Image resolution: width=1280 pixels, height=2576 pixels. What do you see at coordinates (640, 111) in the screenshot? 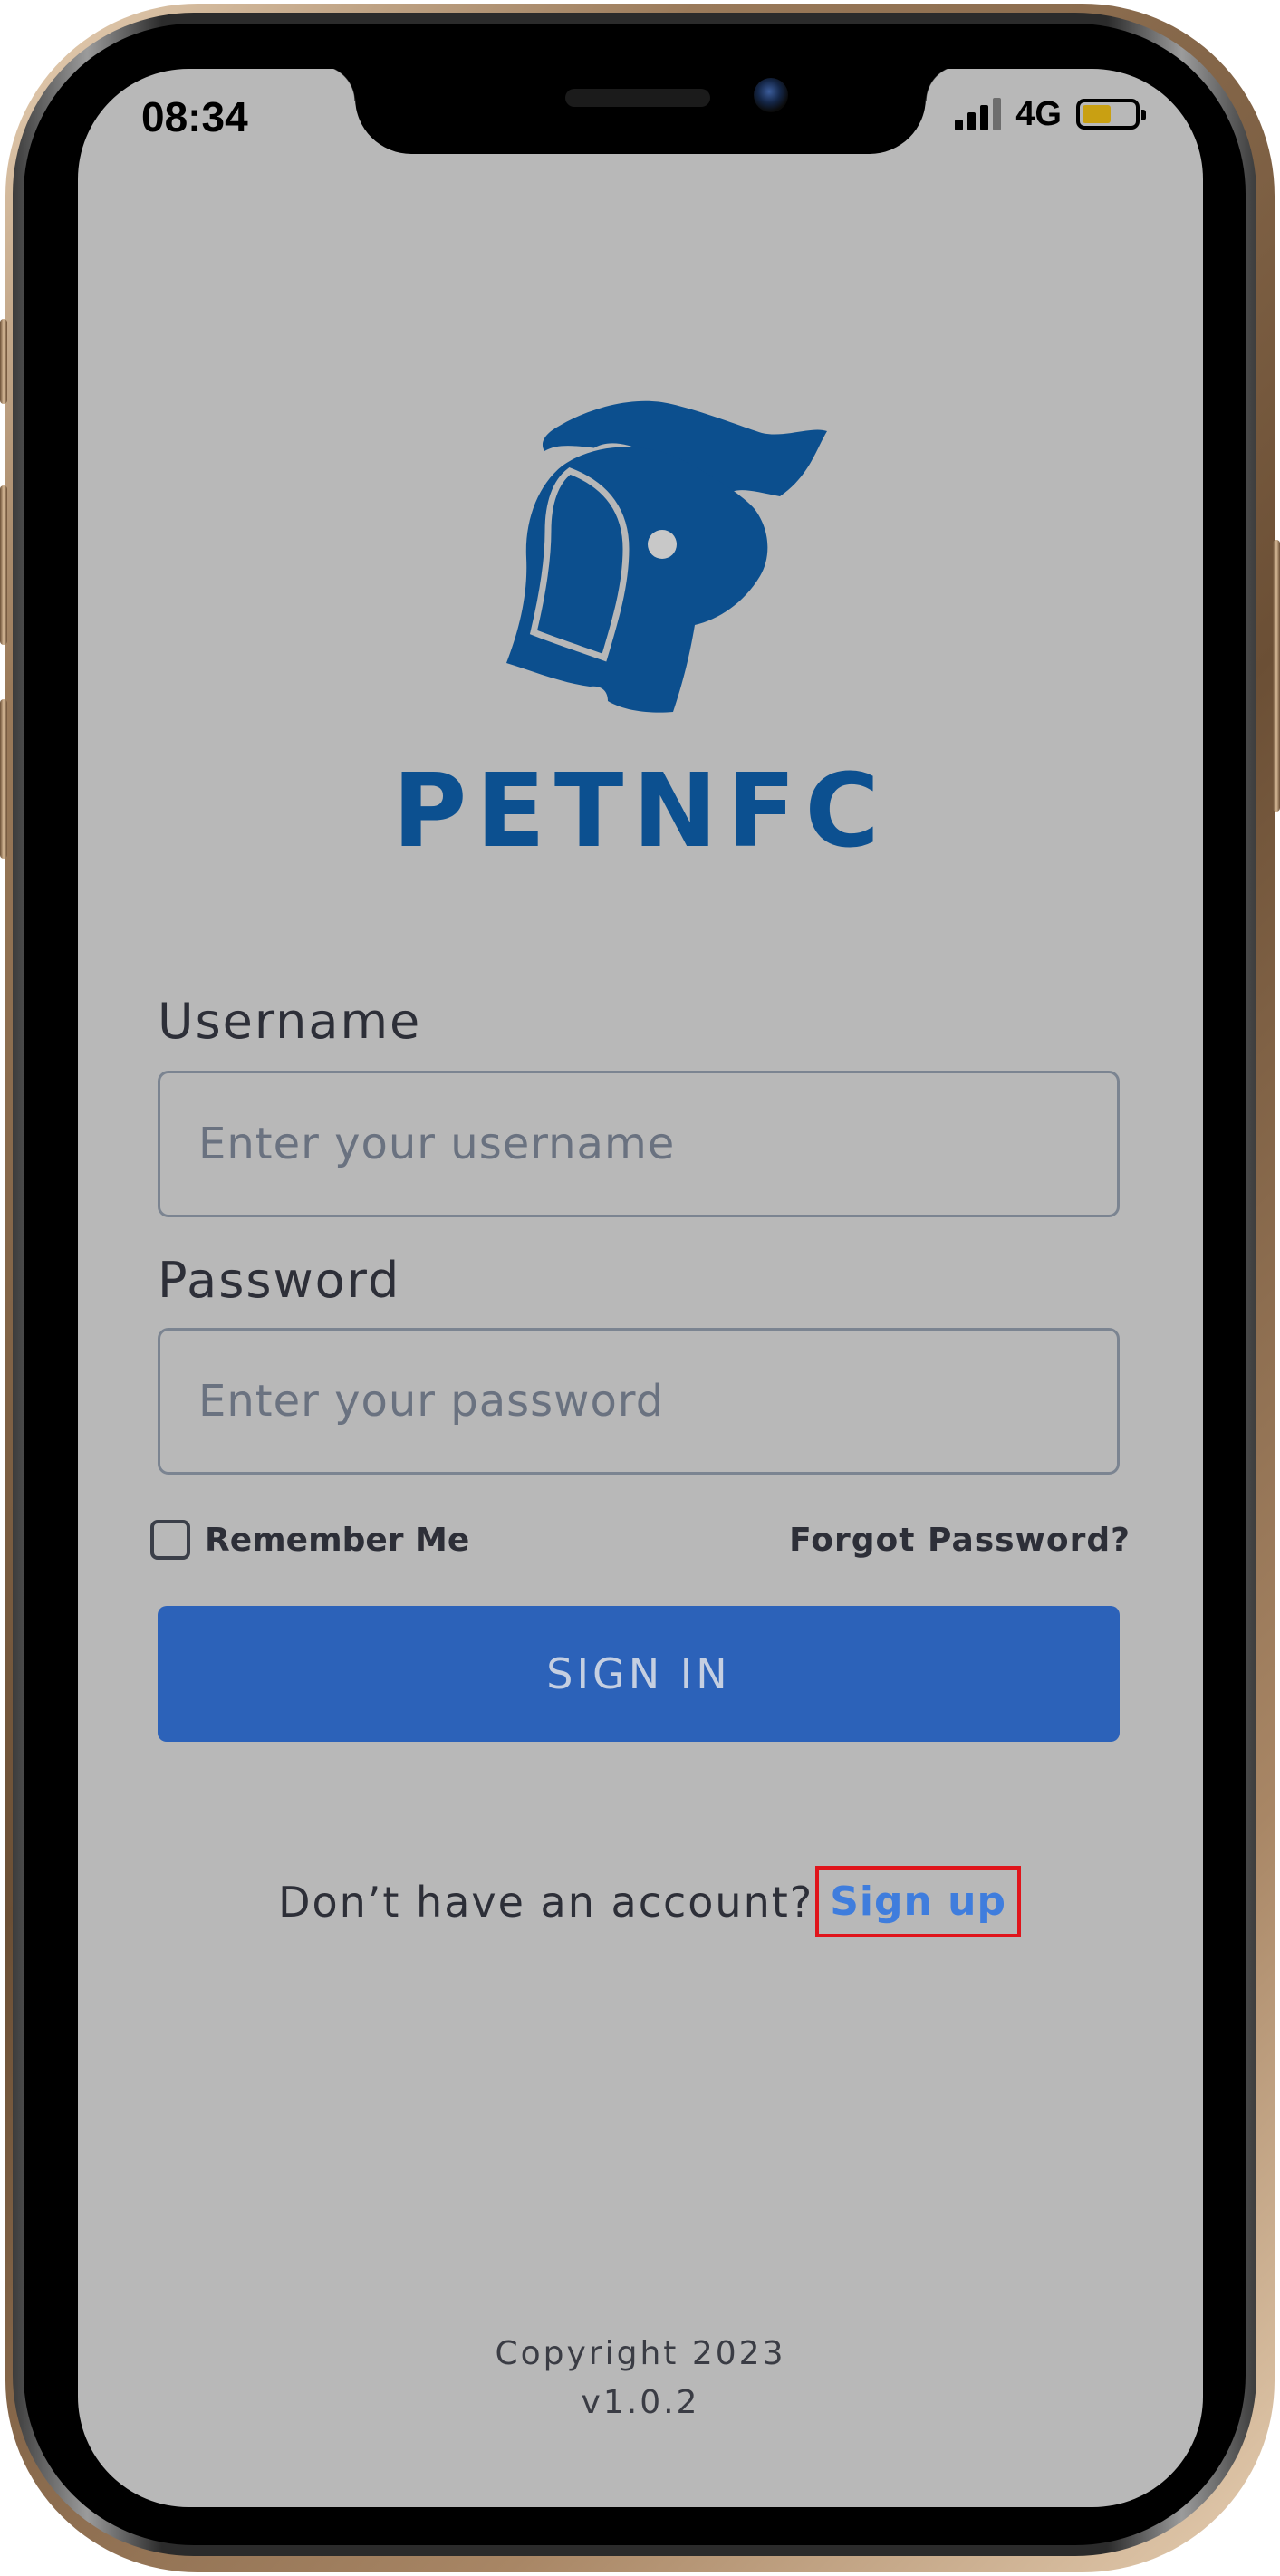
I see `notch` at bounding box center [640, 111].